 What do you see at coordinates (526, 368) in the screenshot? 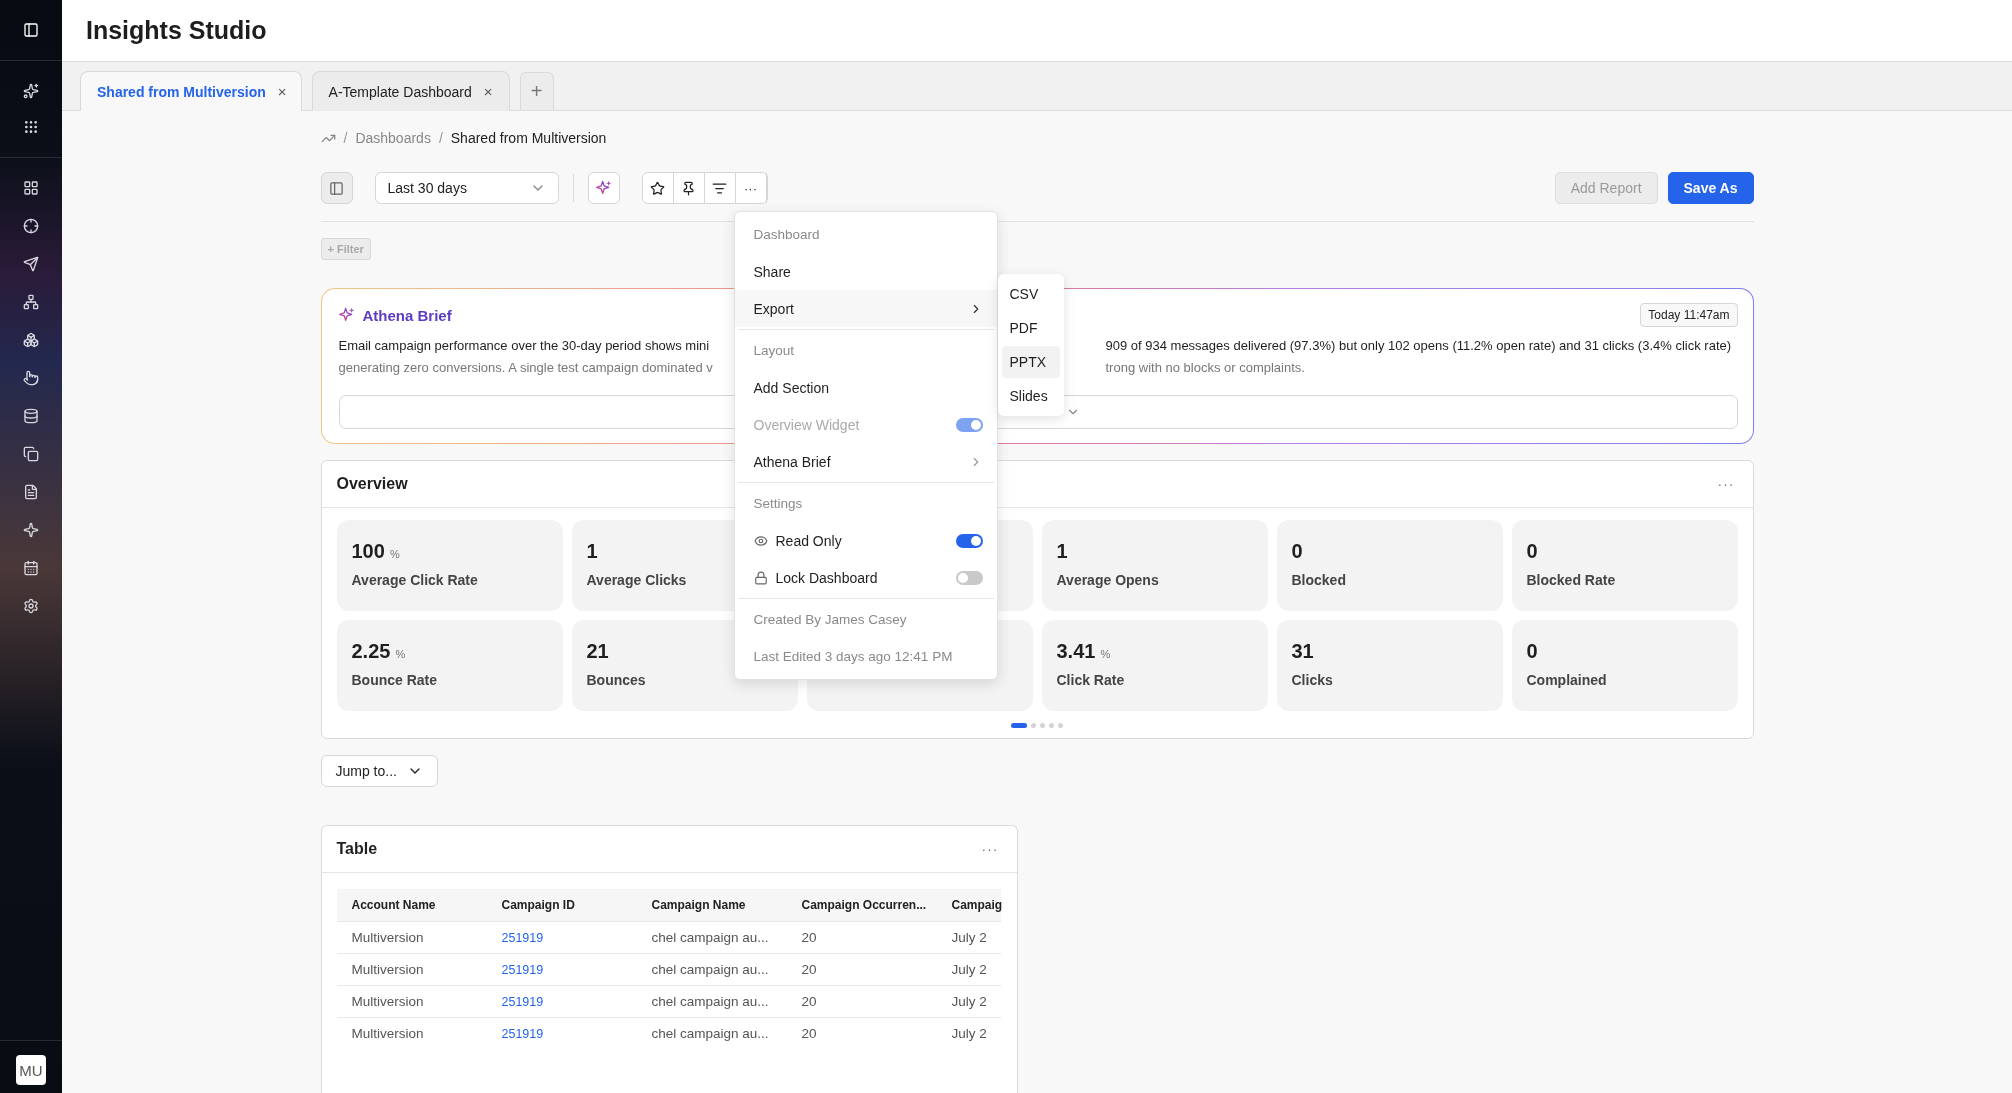
I see `brief-text: generating zero conversions. A single test campaign dominated v` at bounding box center [526, 368].